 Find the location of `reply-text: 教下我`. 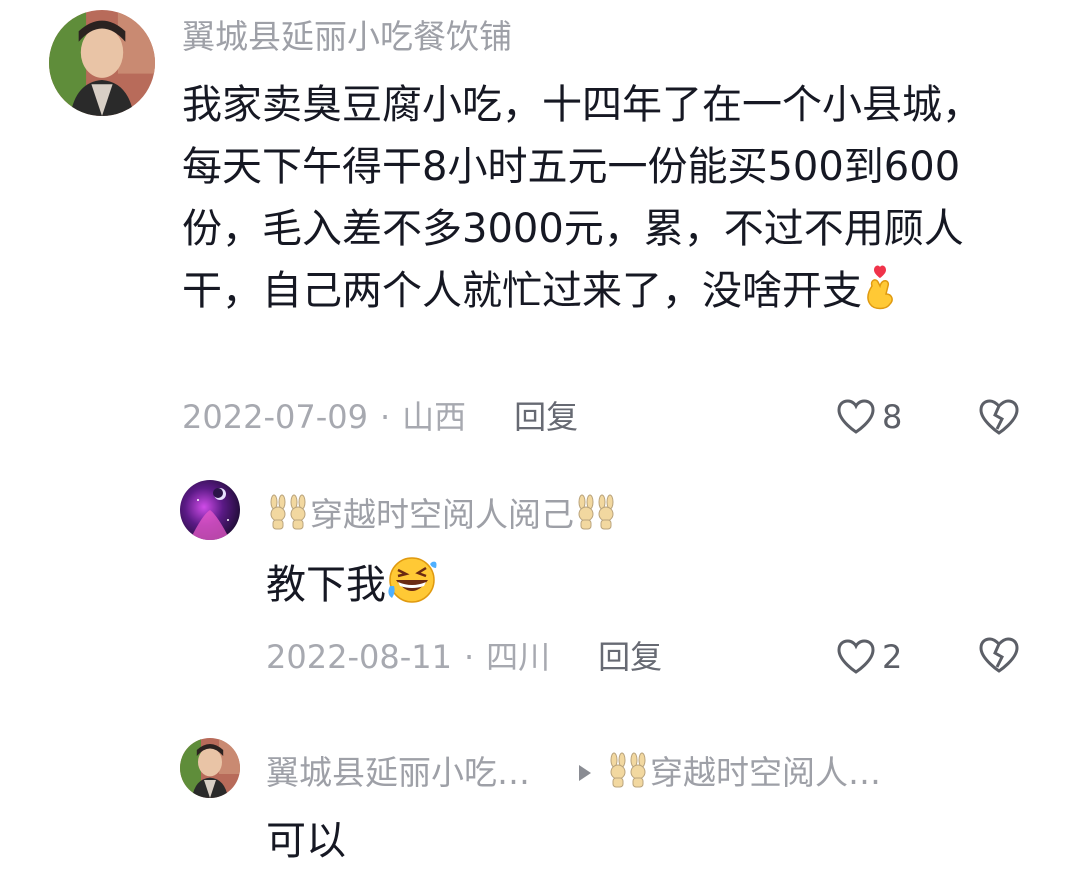

reply-text: 教下我 is located at coordinates (352, 588).